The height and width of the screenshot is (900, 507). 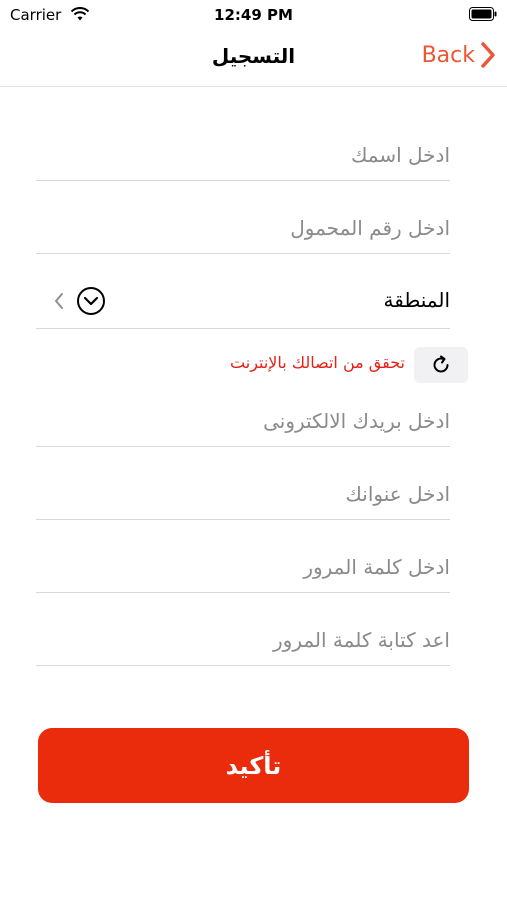 I want to click on back-button: Back, so click(x=458, y=55).